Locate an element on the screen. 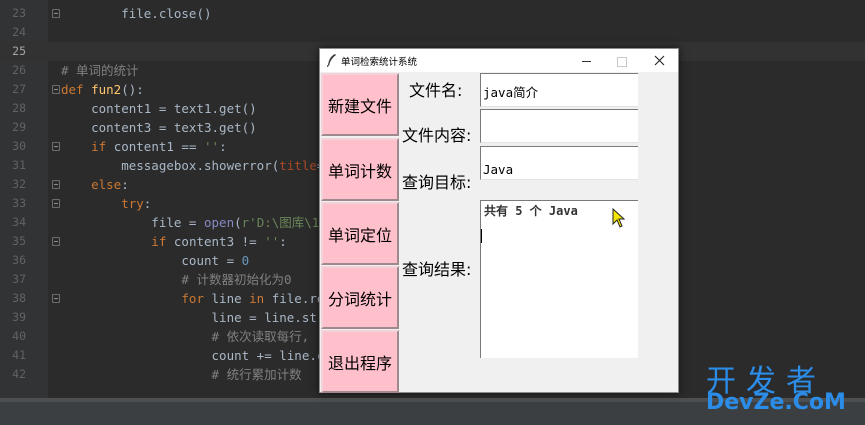  code-token: file = is located at coordinates (132, 222).